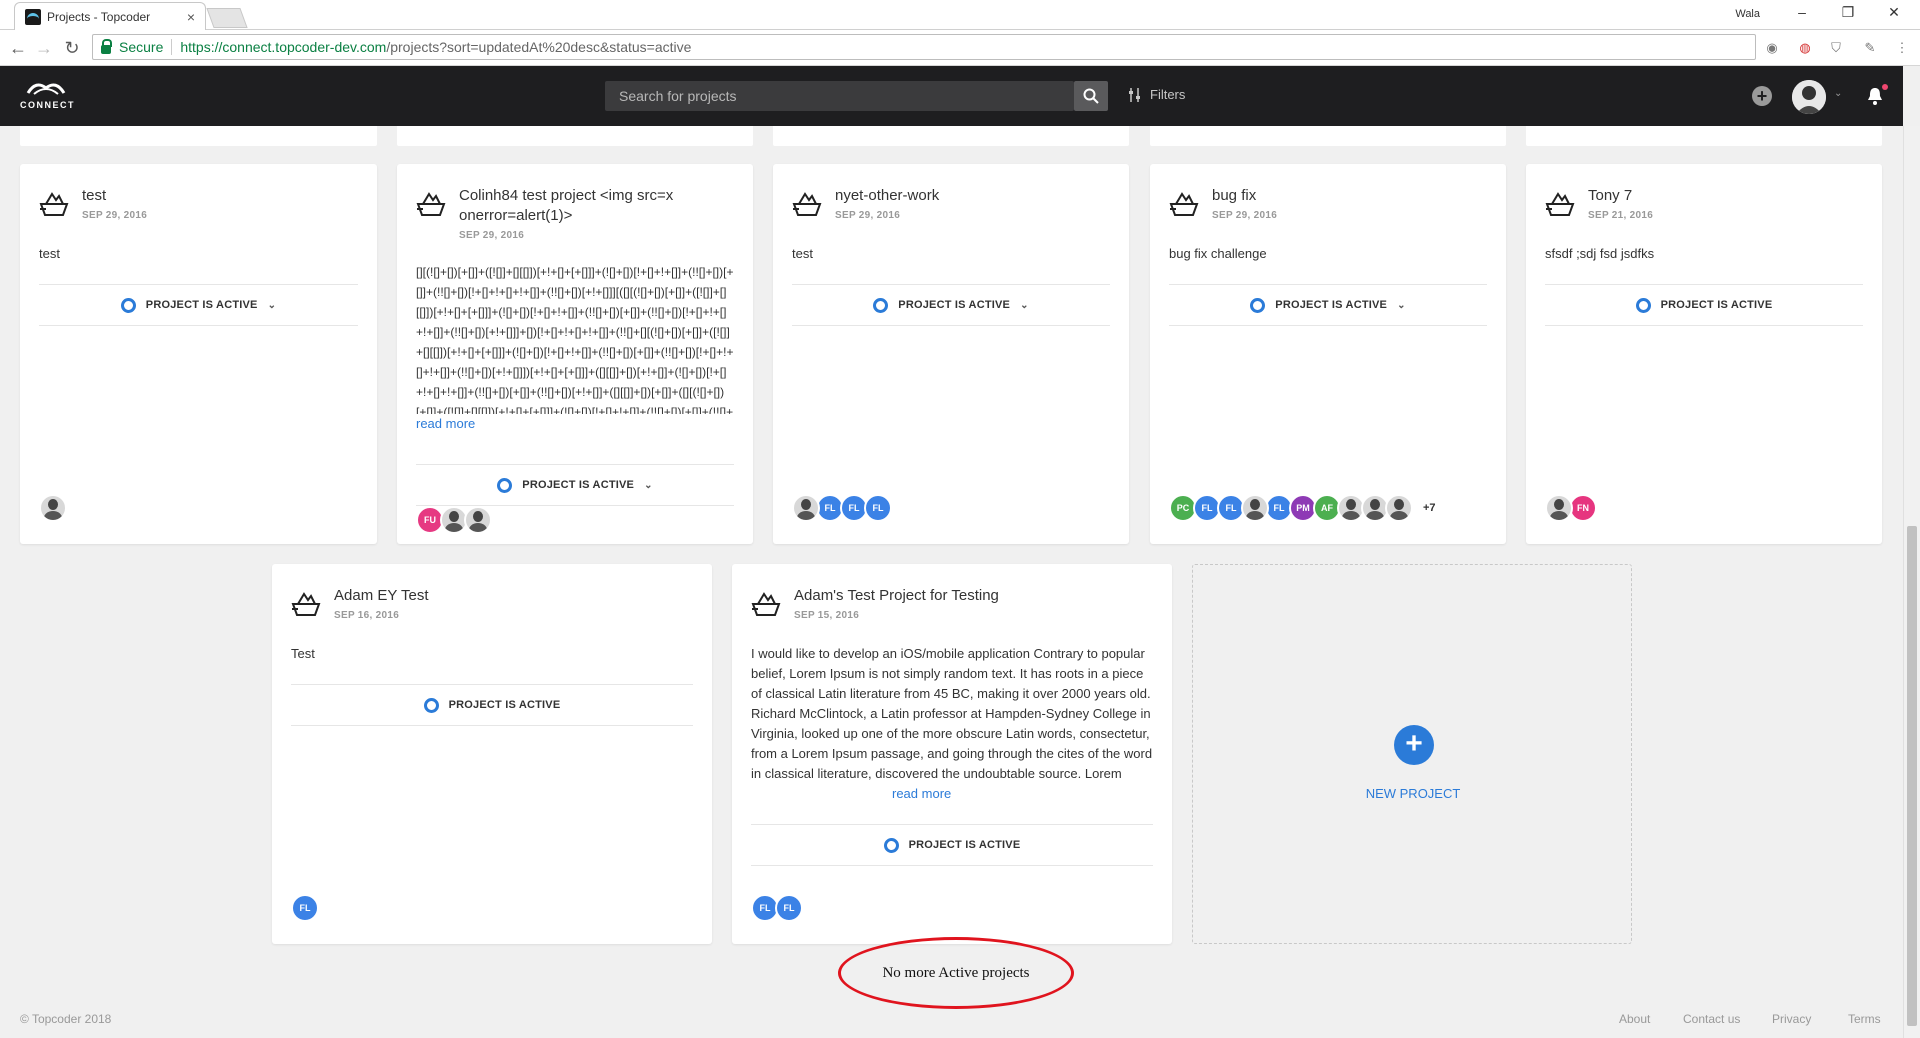 This screenshot has width=1920, height=1038. Describe the element at coordinates (1894, 12) in the screenshot. I see `close-window-icon: ✕` at that location.